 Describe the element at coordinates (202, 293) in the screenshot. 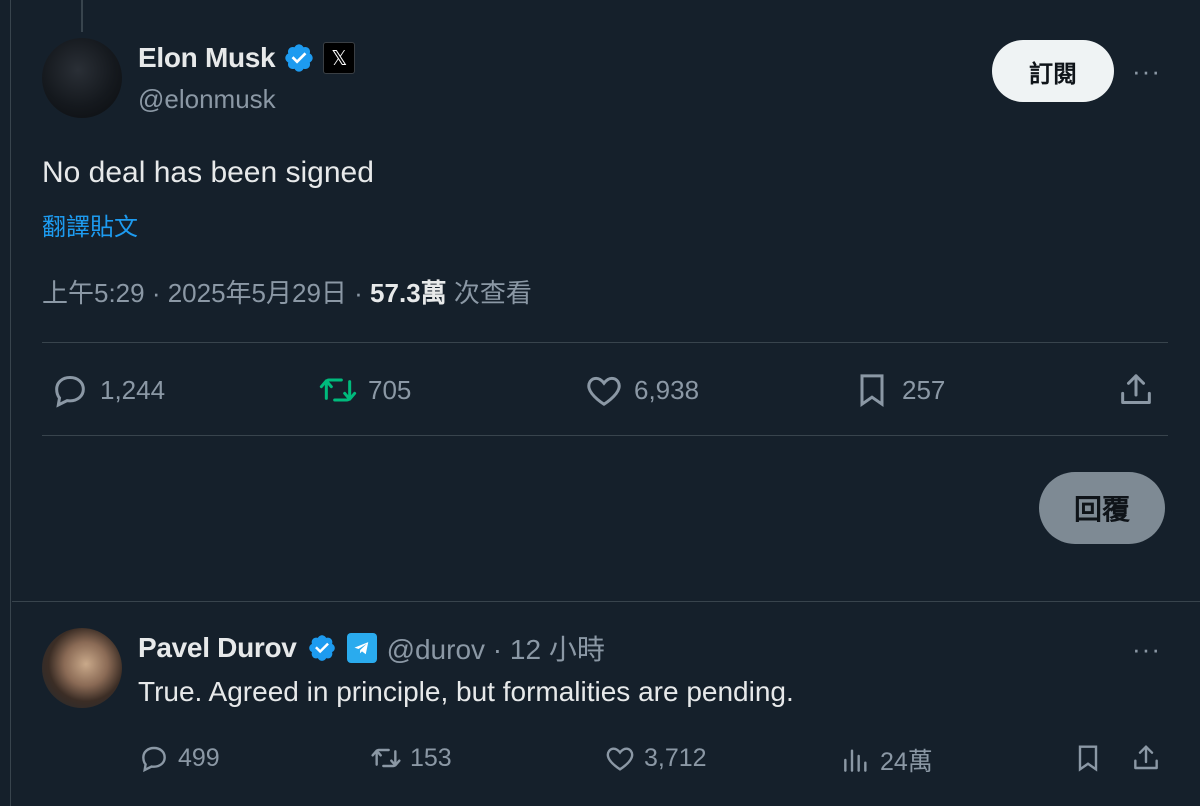

I see `tweet-timestamp: 上午5:29 · 2025年5月29日 ·` at that location.